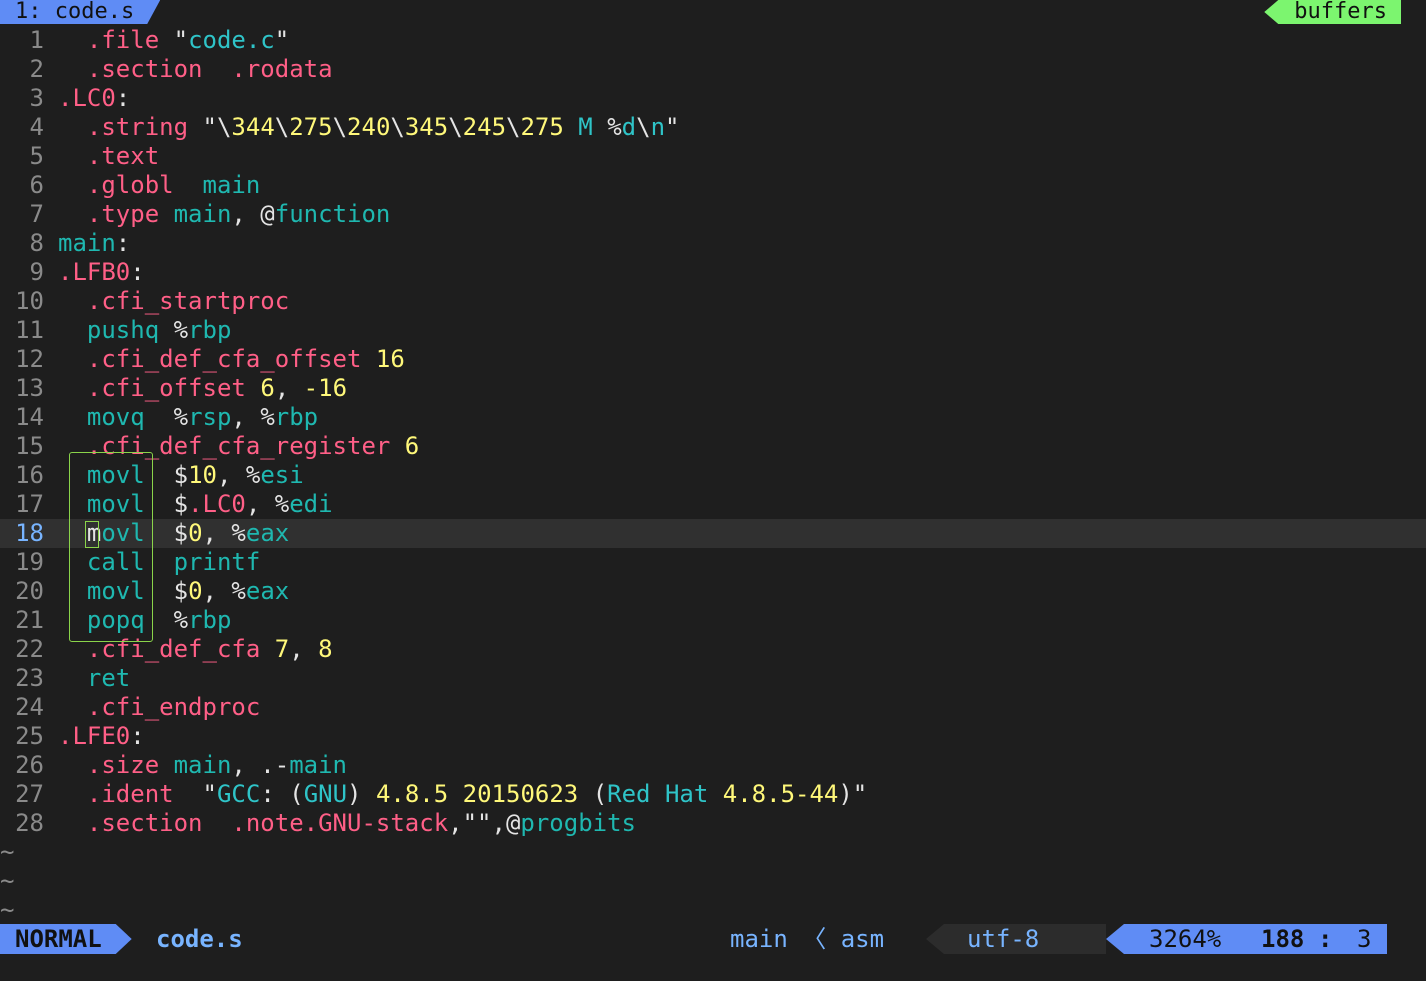  I want to click on code-line: 17 movl $.LC0, %edi, so click(713, 504).